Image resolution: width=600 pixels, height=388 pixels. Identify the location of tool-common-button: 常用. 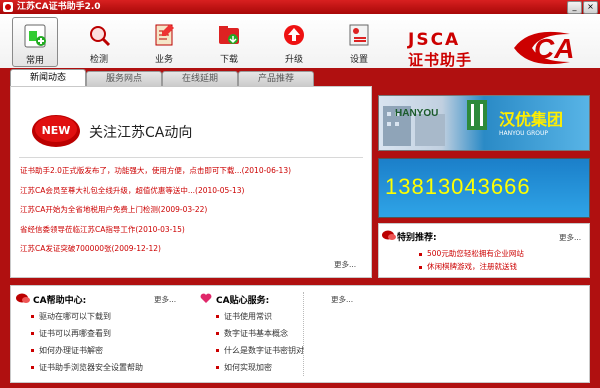
(35, 42).